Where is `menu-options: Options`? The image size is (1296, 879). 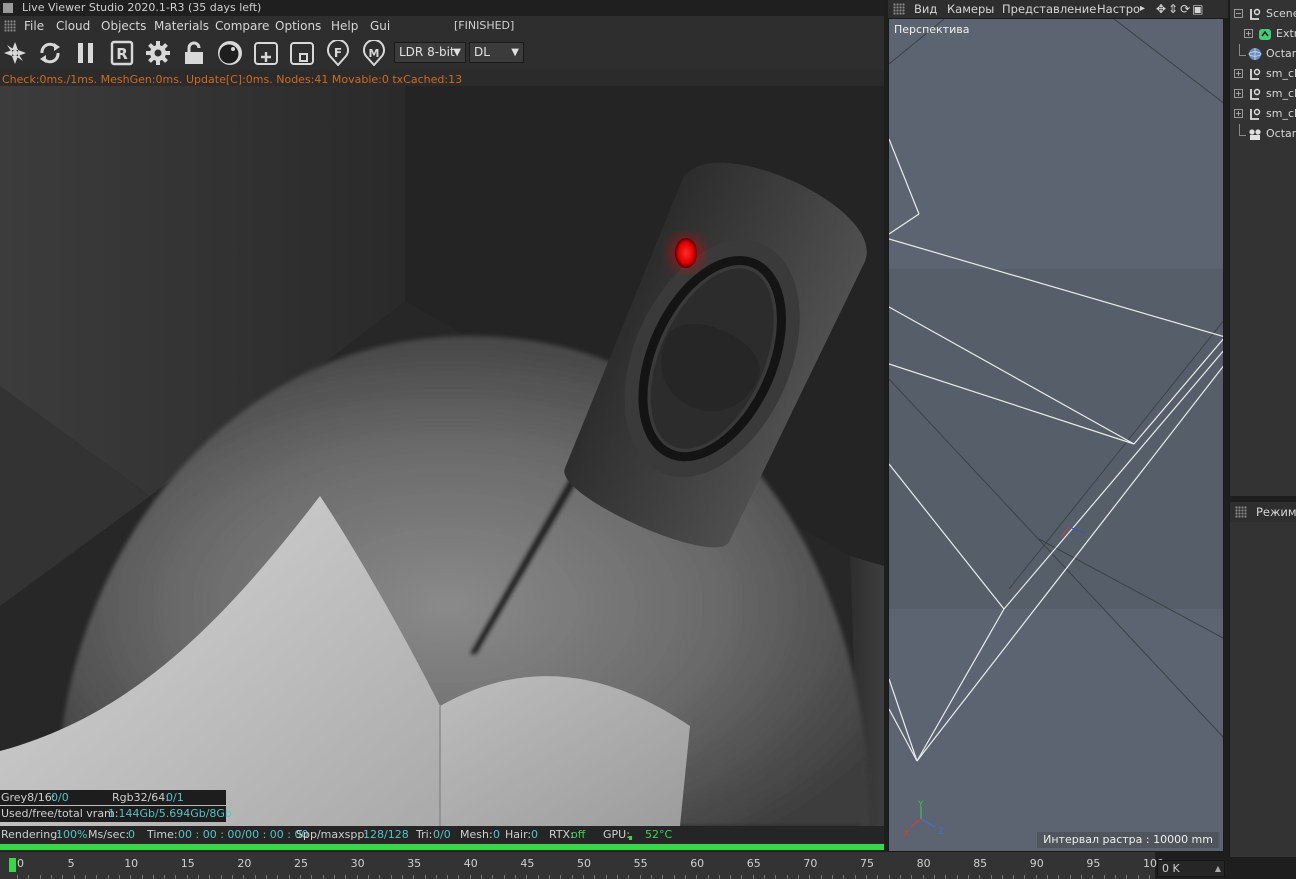 menu-options: Options is located at coordinates (298, 26).